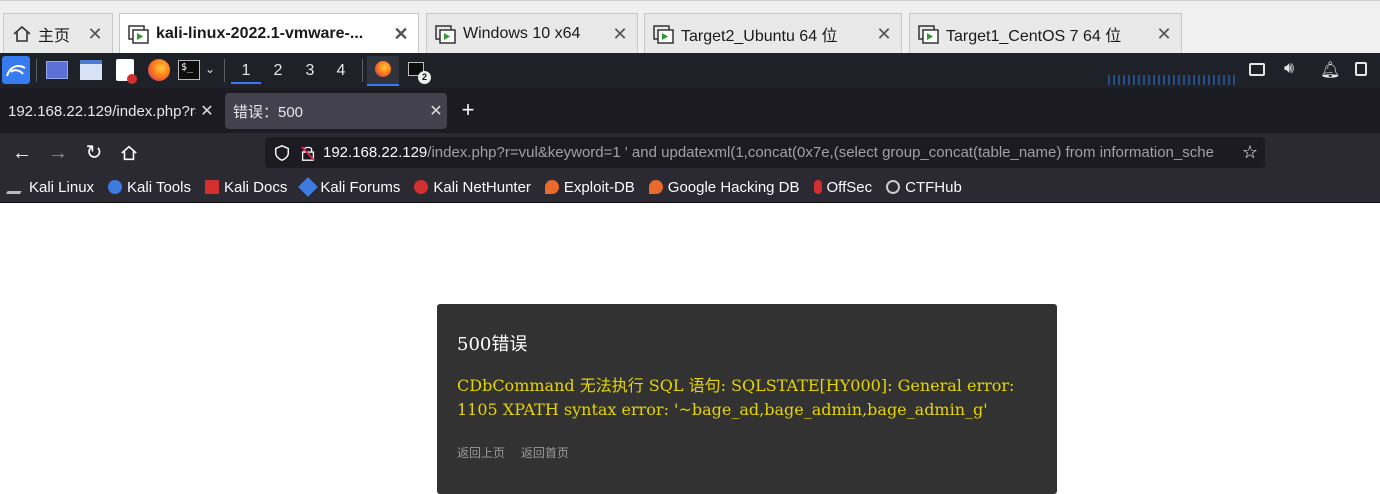  I want to click on files-icon, so click(91, 70).